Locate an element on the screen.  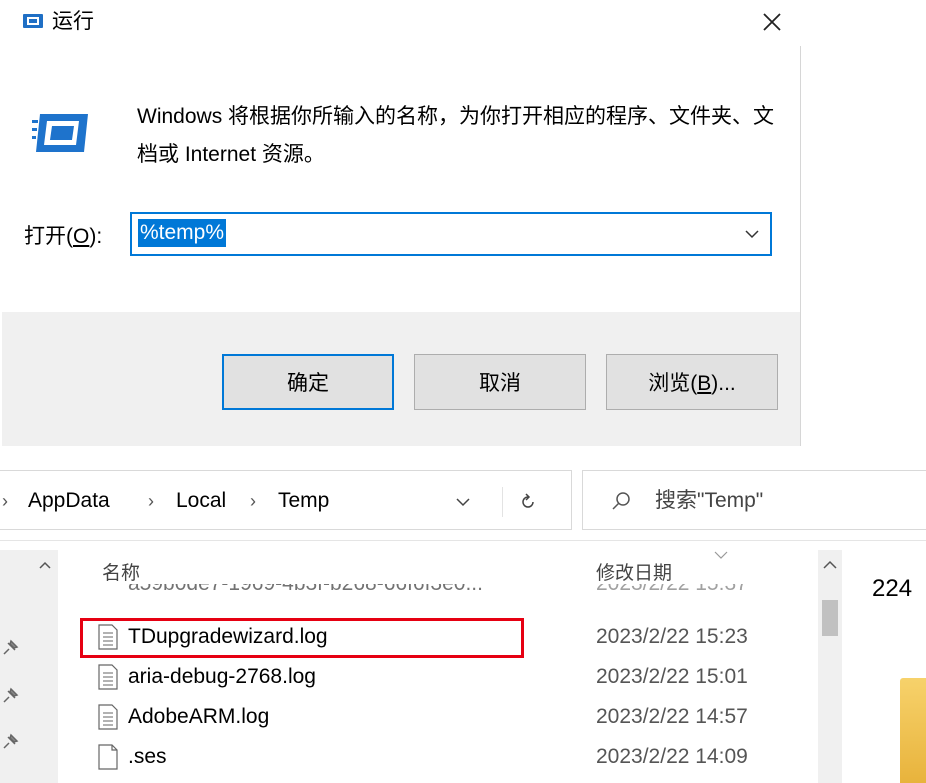
address-dropdown-icon is located at coordinates (463, 502).